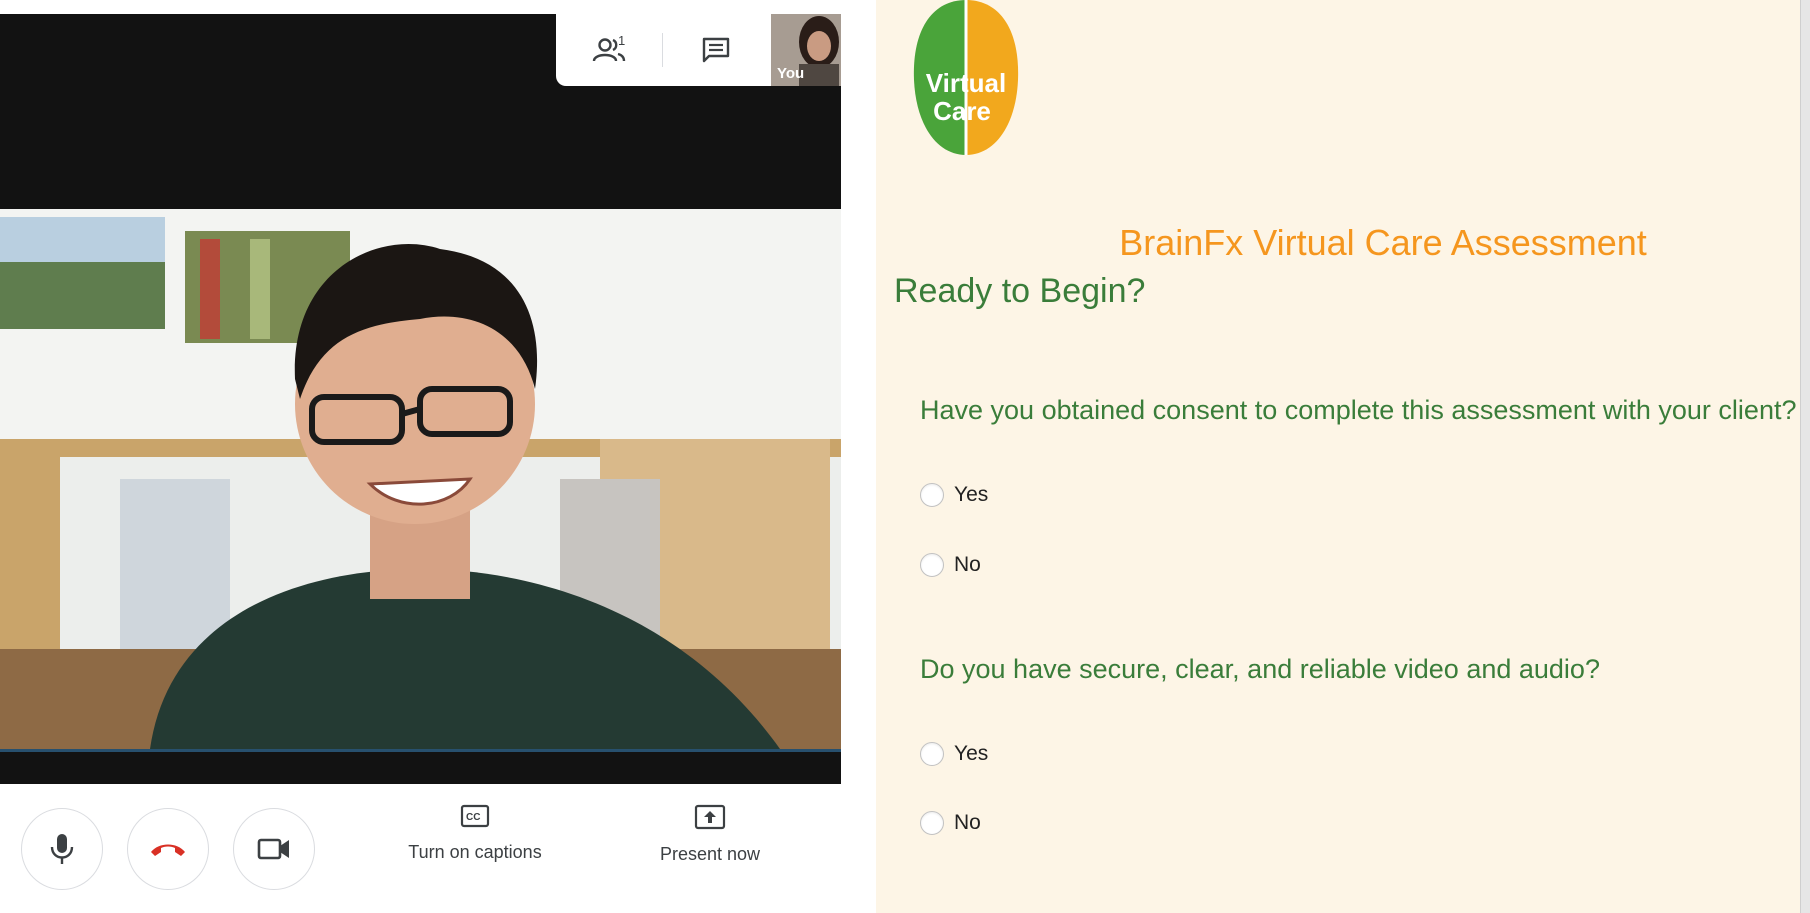 This screenshot has height=913, width=1810. I want to click on participants-button: 1, so click(609, 50).